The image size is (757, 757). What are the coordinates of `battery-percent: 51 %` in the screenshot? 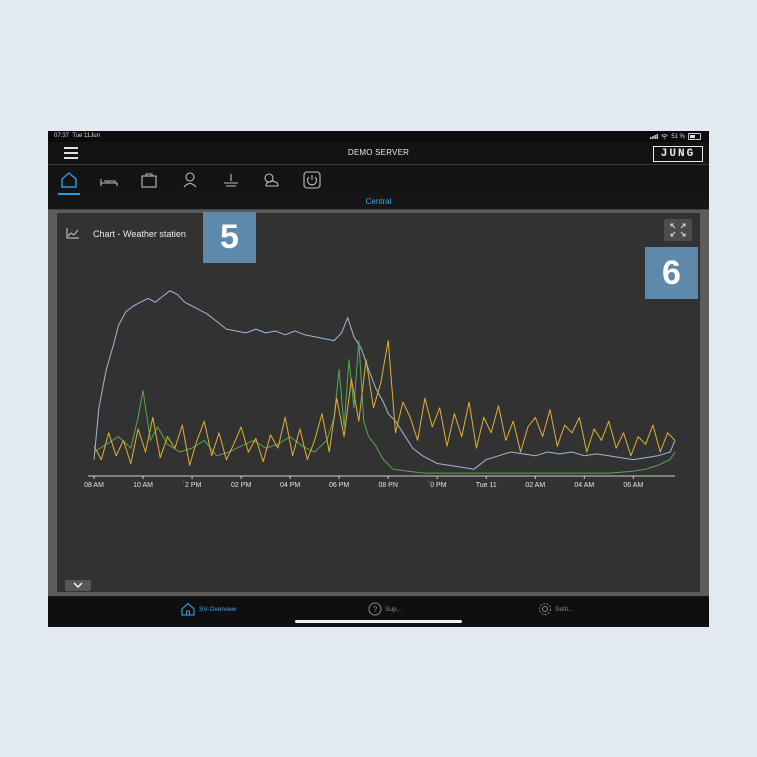 It's located at (678, 136).